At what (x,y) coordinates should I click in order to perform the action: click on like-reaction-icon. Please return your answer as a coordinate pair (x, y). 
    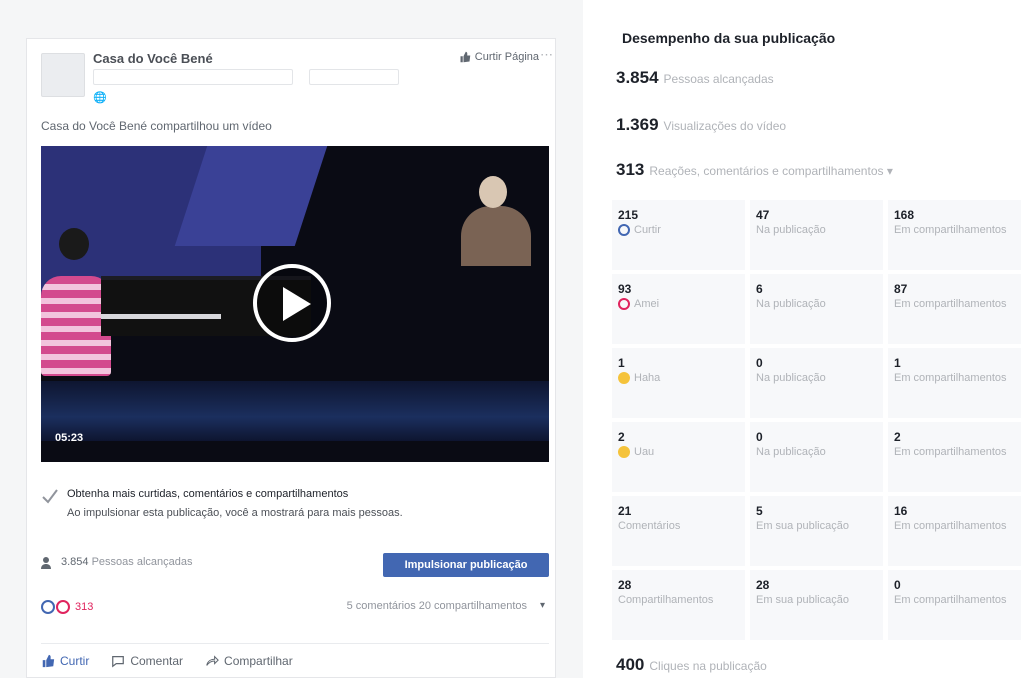
    Looking at the image, I should click on (624, 230).